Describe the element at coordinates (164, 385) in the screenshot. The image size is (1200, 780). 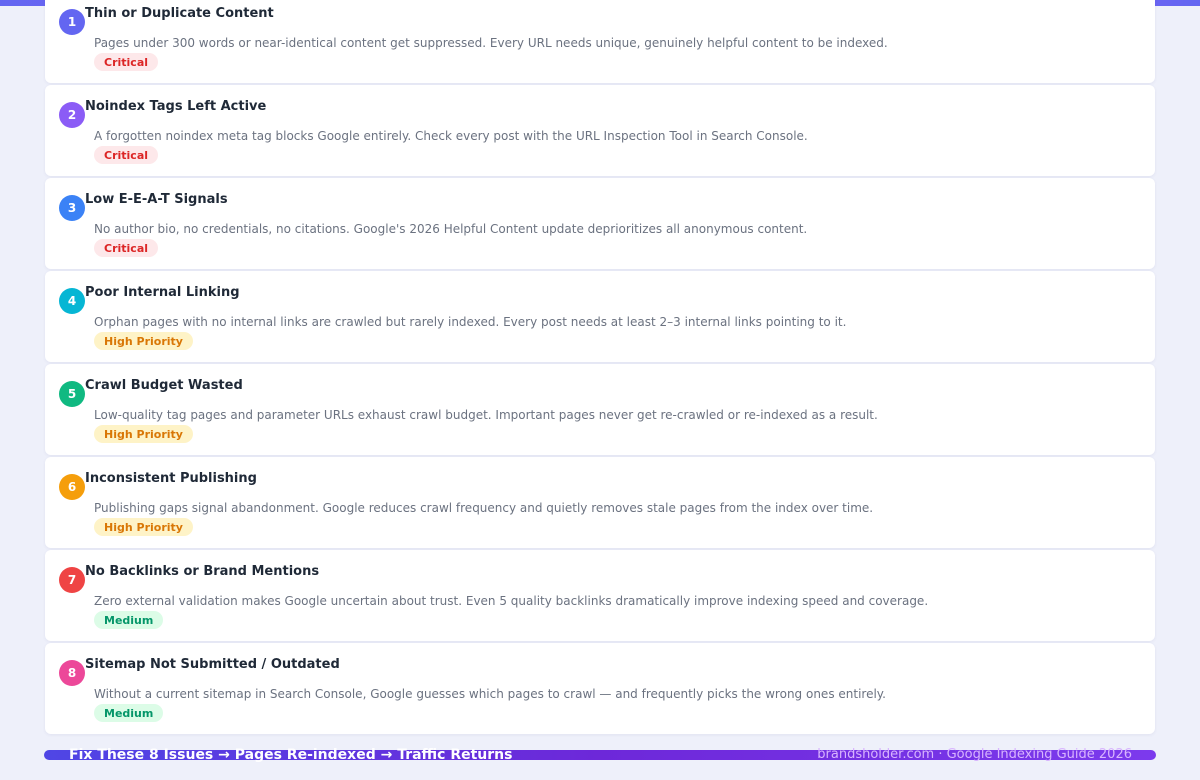
I see `issue-title: Crawl Budget Wasted` at that location.